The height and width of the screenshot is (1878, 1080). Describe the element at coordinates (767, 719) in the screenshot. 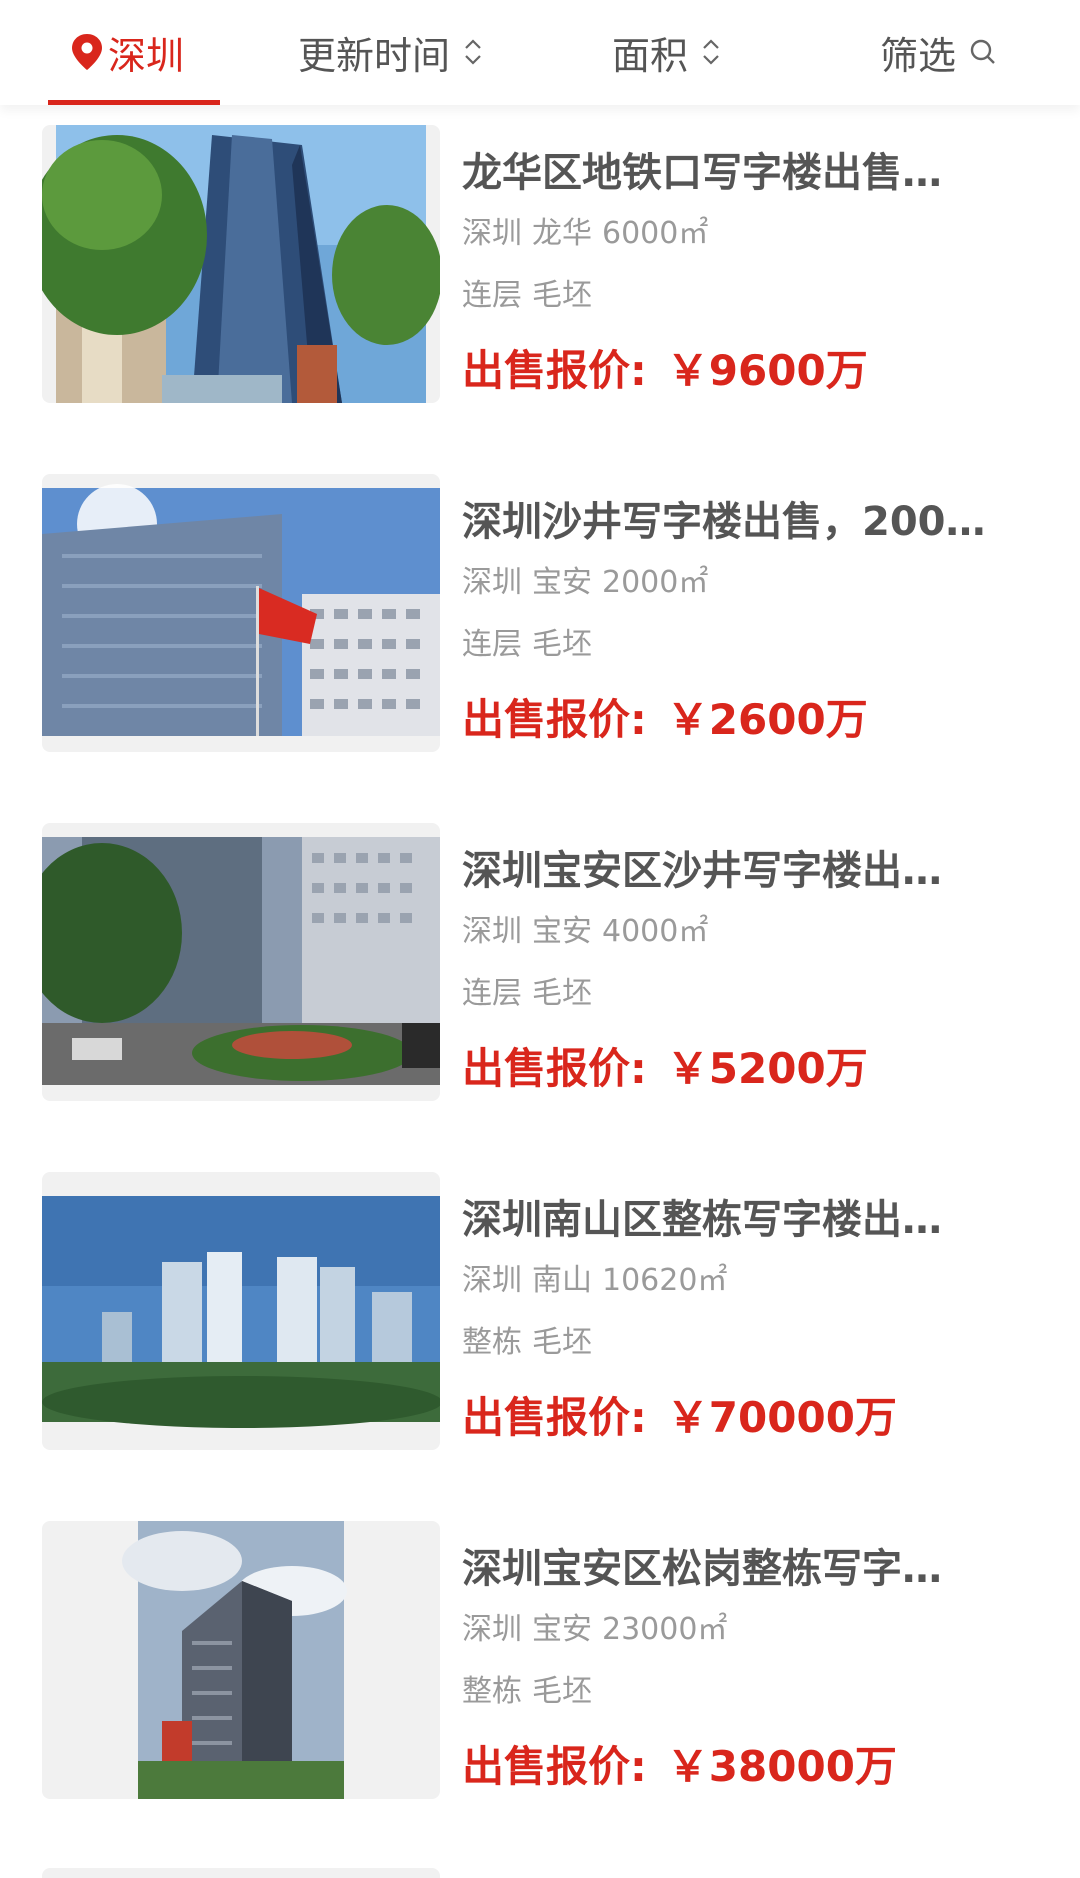

I see `price-value: ￥2600万` at that location.